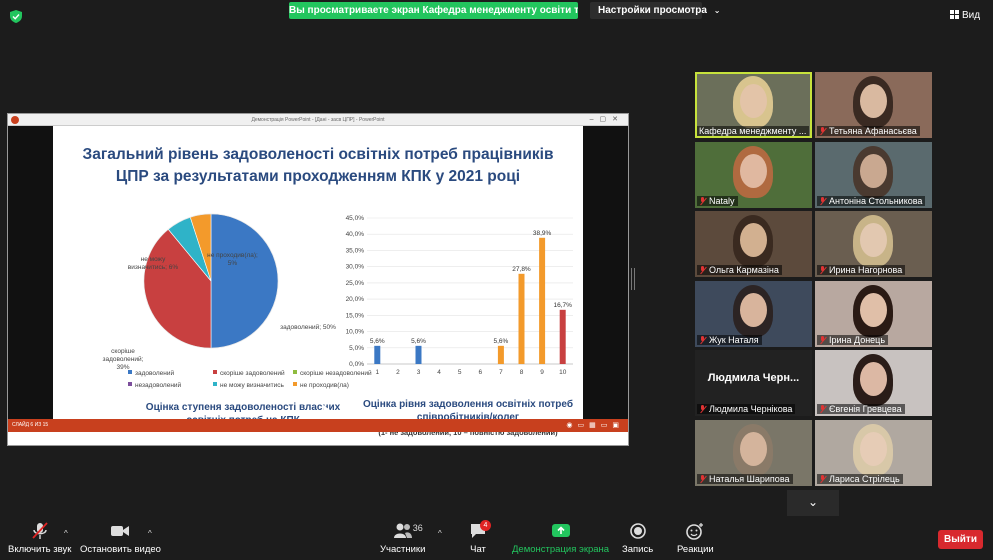  I want to click on y-tick-label: 35,0%, so click(355, 250).